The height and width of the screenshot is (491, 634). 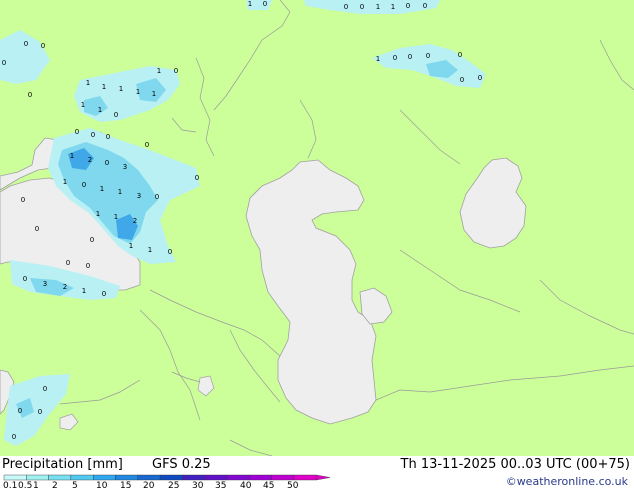 I want to click on legend-arrow-tip, so click(x=323, y=477).